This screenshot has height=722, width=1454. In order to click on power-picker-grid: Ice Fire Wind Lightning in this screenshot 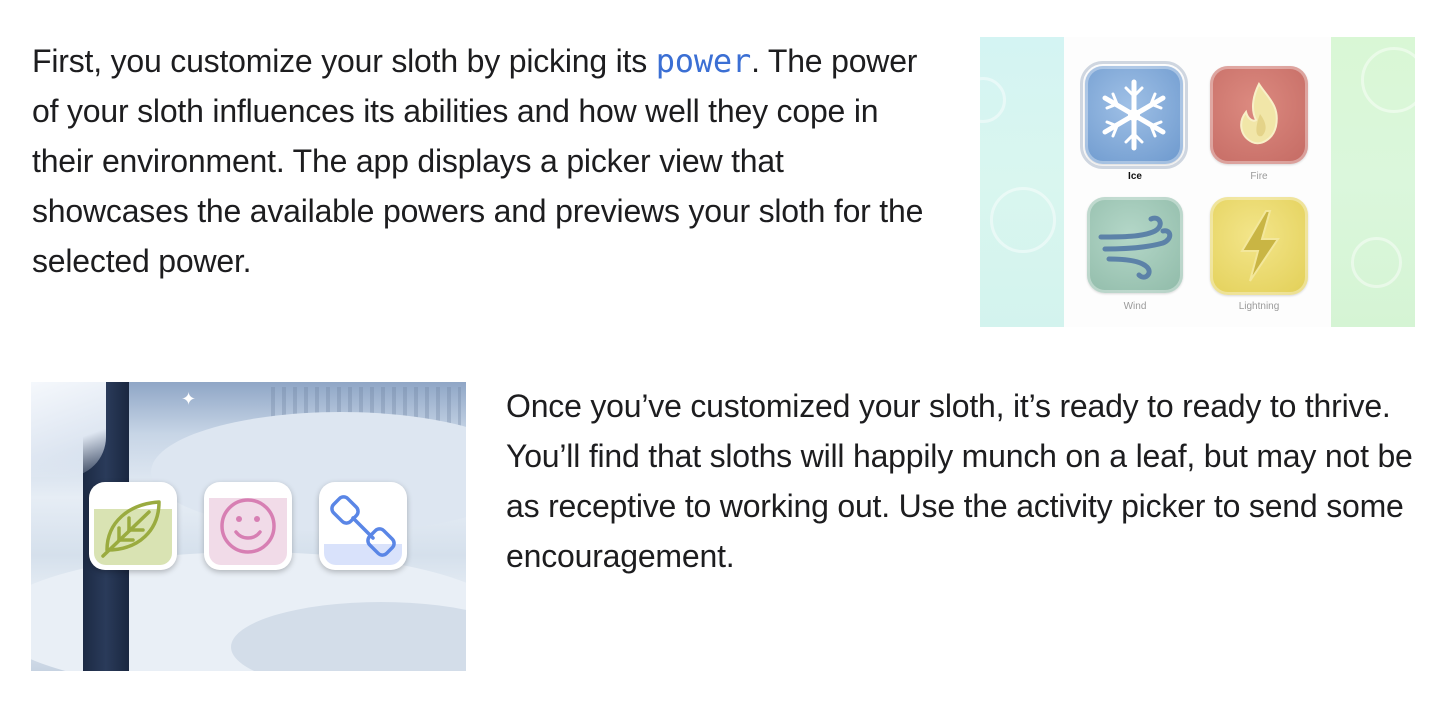, I will do `click(1197, 182)`.